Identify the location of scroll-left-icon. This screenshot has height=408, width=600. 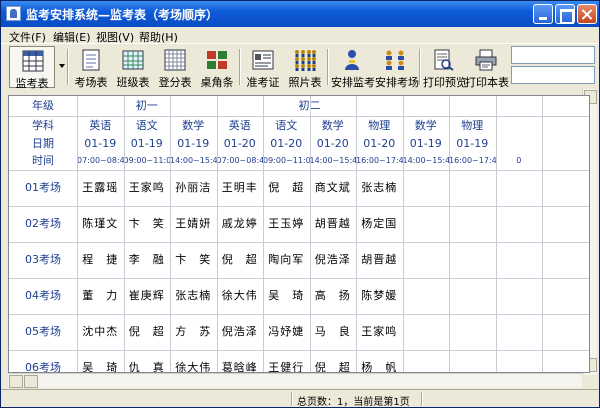
(16, 381).